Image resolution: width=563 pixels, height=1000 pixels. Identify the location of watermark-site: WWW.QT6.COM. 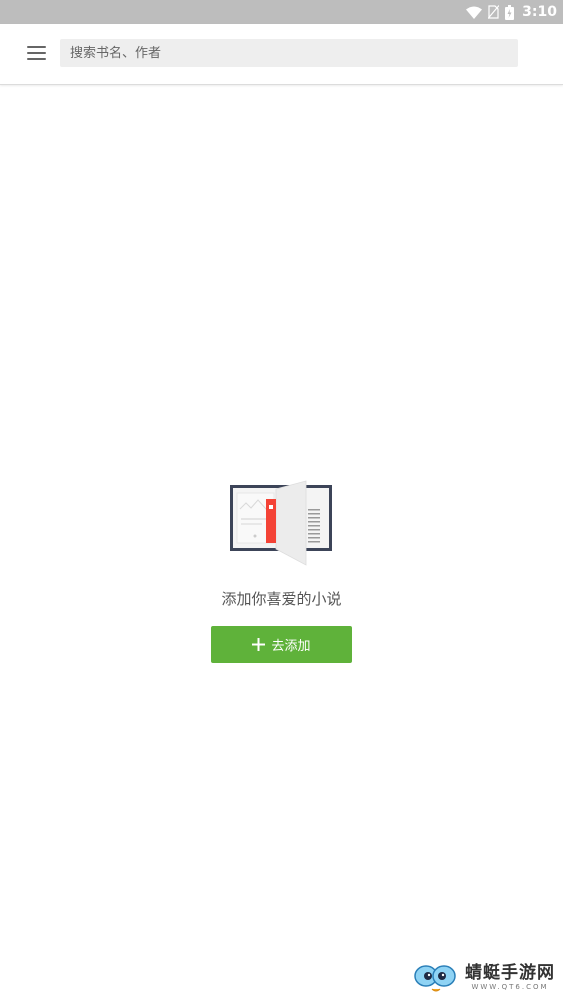
(510, 987).